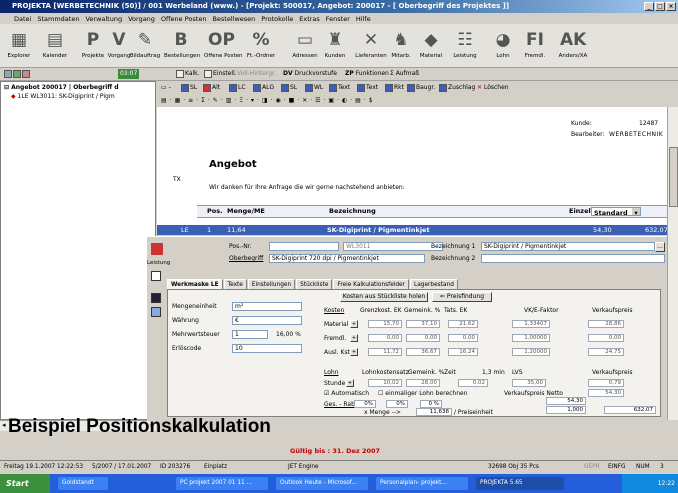  I want to click on cost-row-value: 36,67, so click(423, 352).